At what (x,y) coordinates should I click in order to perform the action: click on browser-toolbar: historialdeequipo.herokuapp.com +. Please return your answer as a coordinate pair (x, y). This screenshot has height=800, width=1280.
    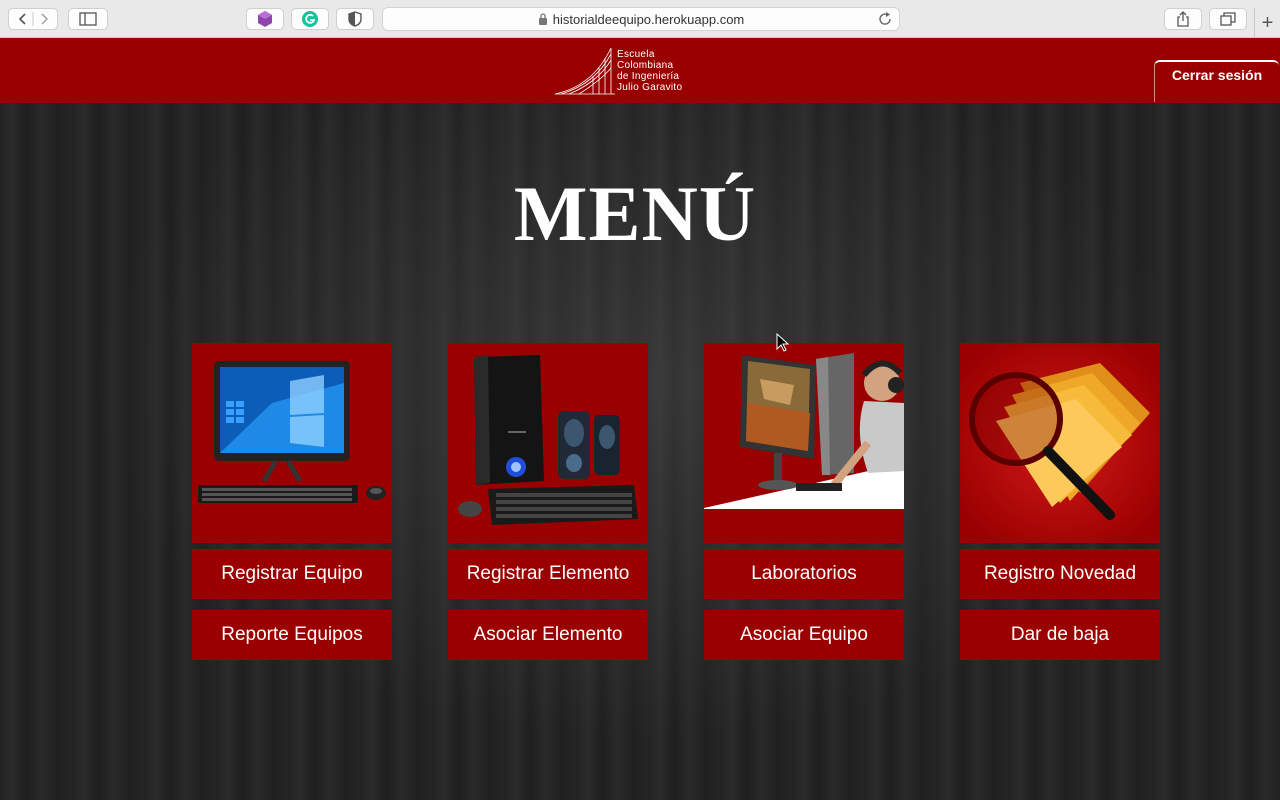
    Looking at the image, I should click on (640, 19).